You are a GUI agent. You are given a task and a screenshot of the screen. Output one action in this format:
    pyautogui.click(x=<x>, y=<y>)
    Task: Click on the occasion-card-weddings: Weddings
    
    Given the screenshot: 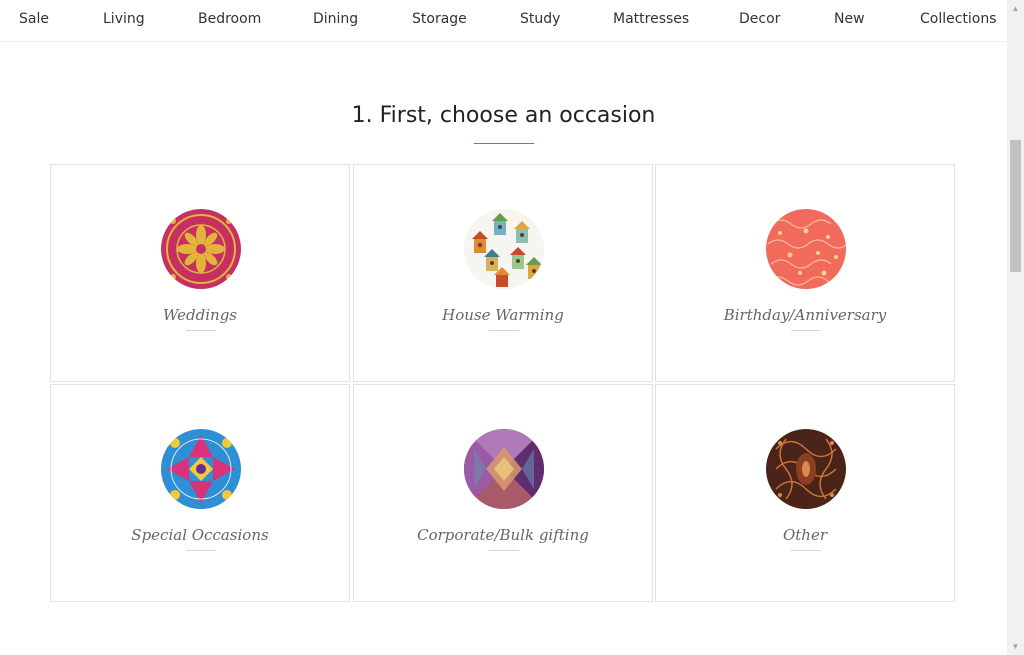 What is the action you would take?
    pyautogui.click(x=200, y=273)
    